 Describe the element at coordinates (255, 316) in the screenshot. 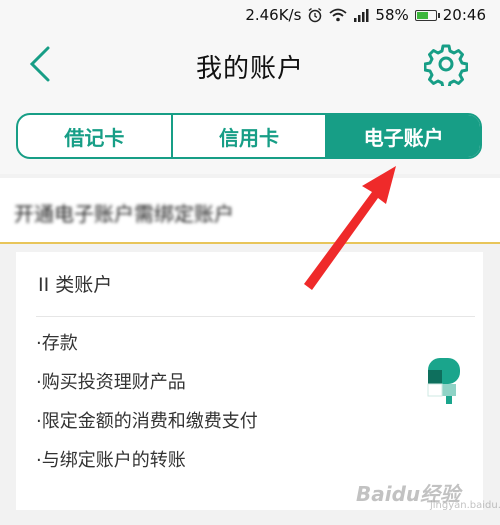

I see `card-divider` at that location.